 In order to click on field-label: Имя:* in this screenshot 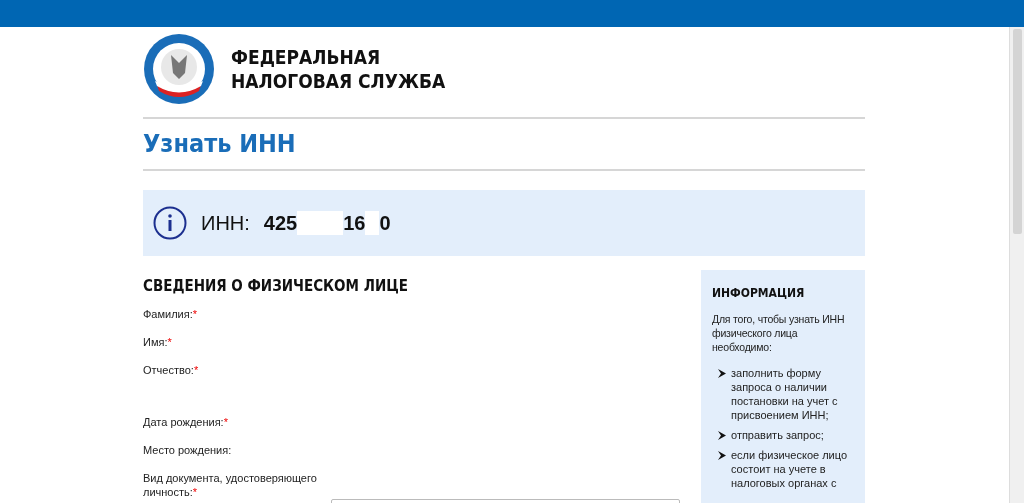, I will do `click(158, 342)`.